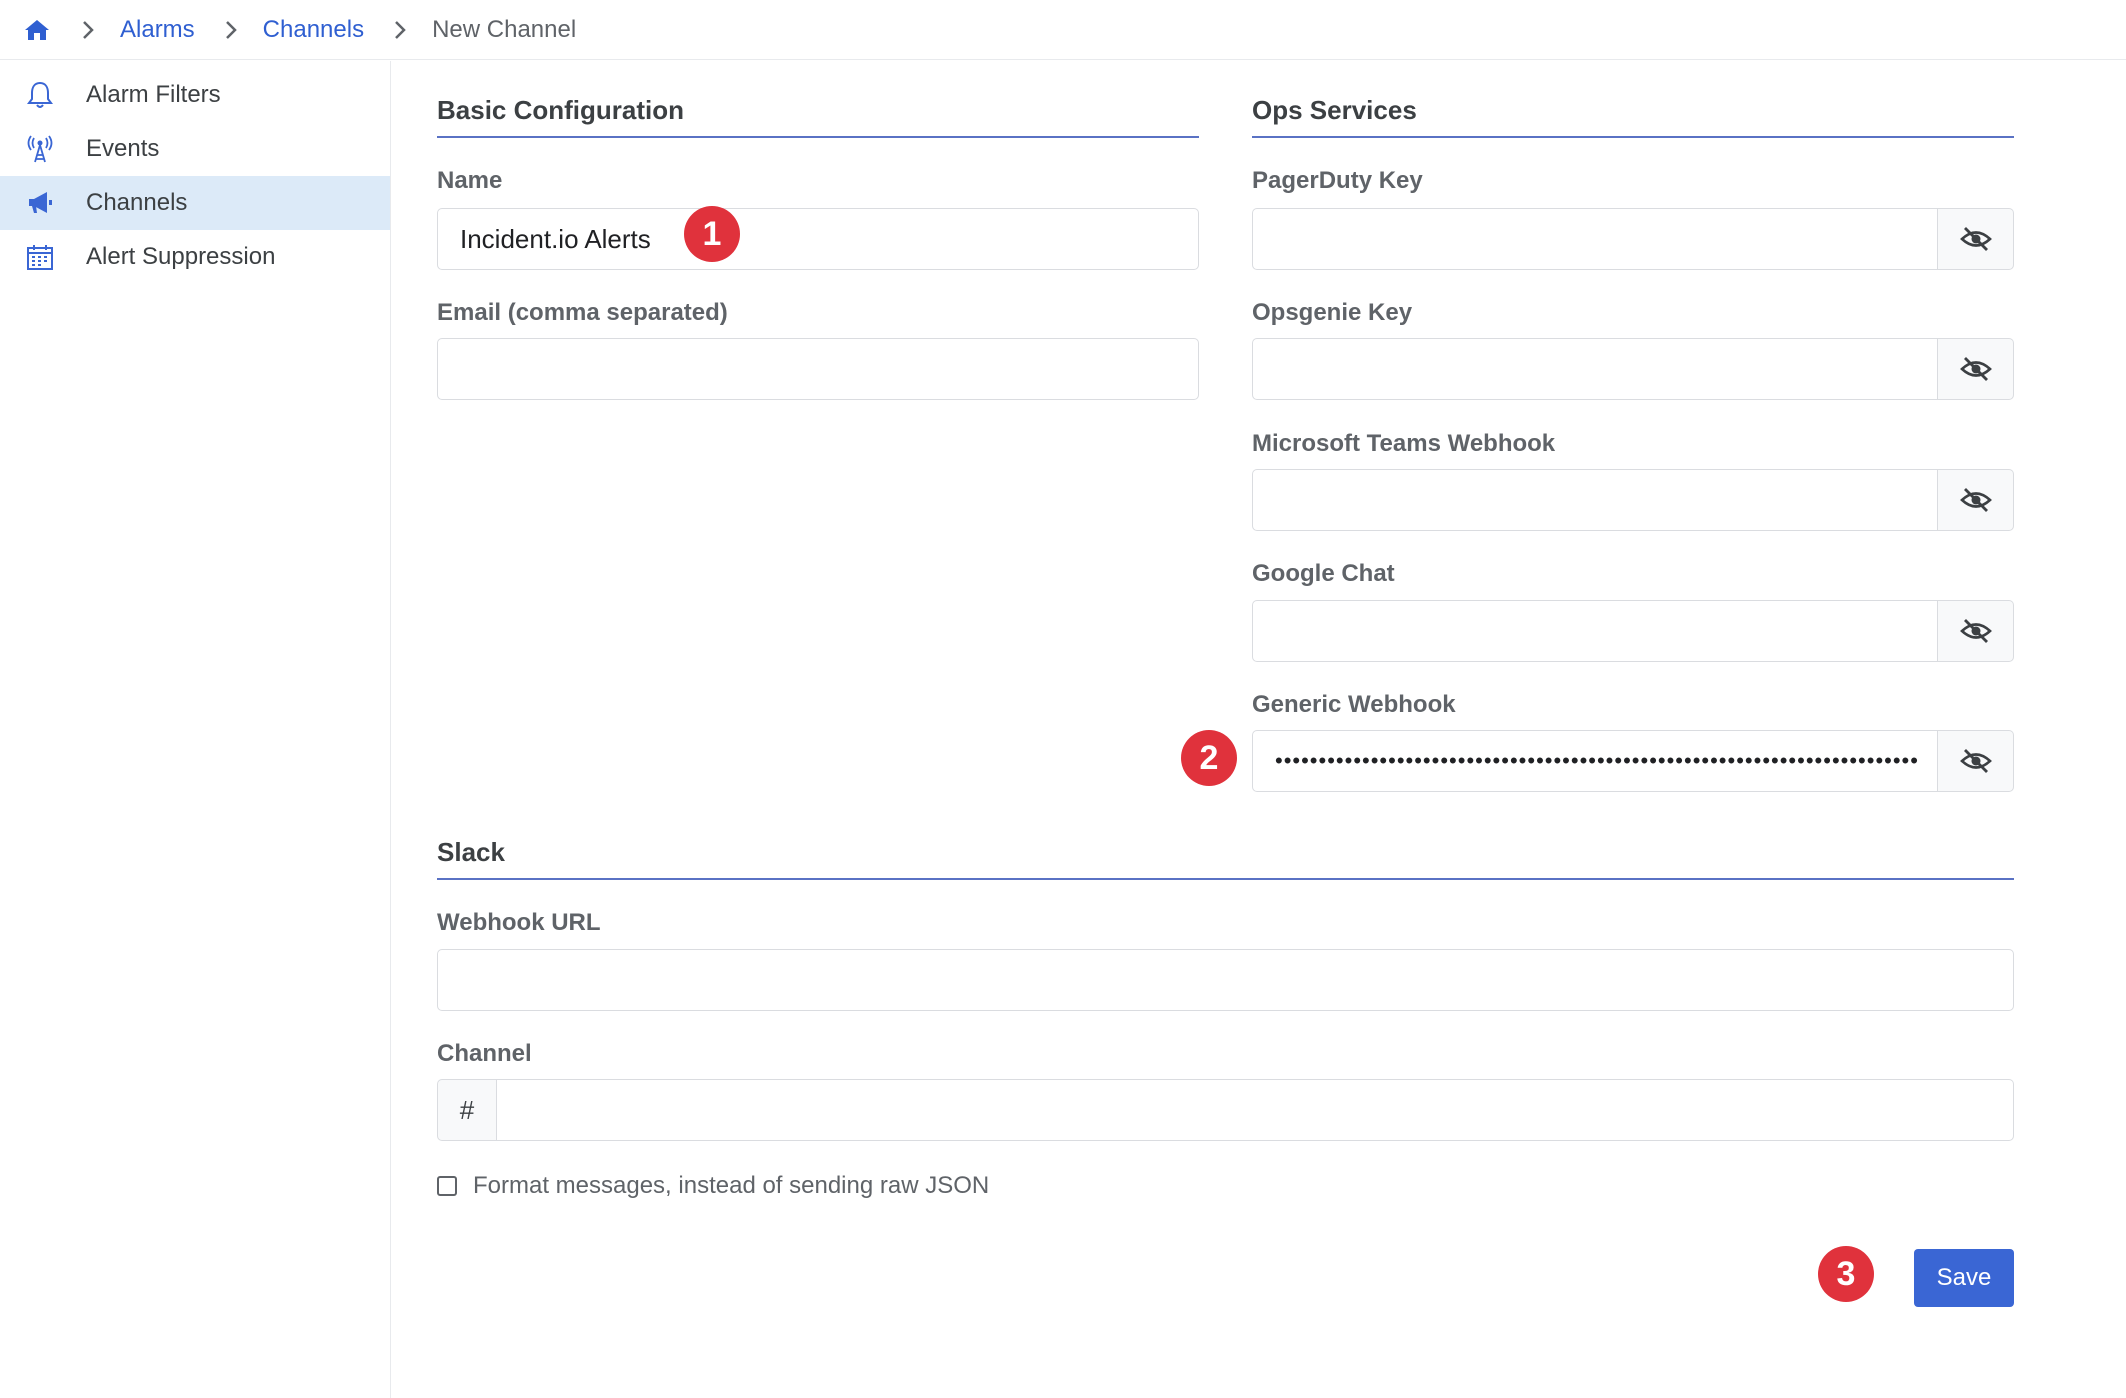  I want to click on channel-group: #, so click(1225, 1110).